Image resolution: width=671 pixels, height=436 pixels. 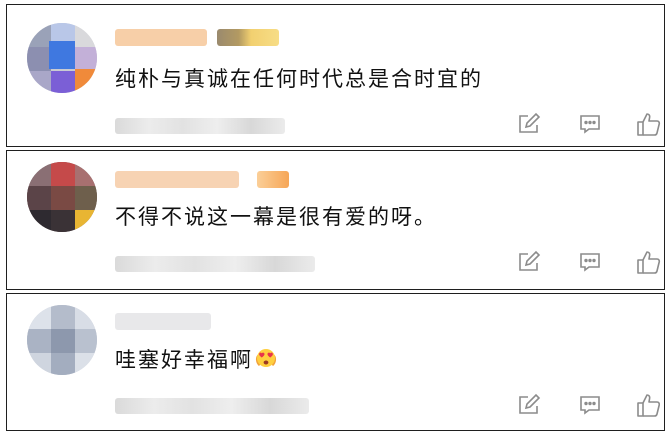 What do you see at coordinates (299, 79) in the screenshot?
I see `comment-text: 纯朴与真诚在任何时代总是合时宜的` at bounding box center [299, 79].